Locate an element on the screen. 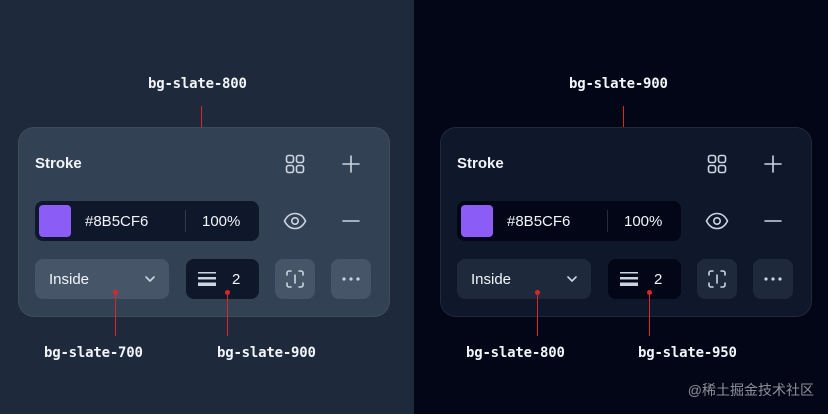  annotation-weight-bg: bg-slate-900 is located at coordinates (266, 353).